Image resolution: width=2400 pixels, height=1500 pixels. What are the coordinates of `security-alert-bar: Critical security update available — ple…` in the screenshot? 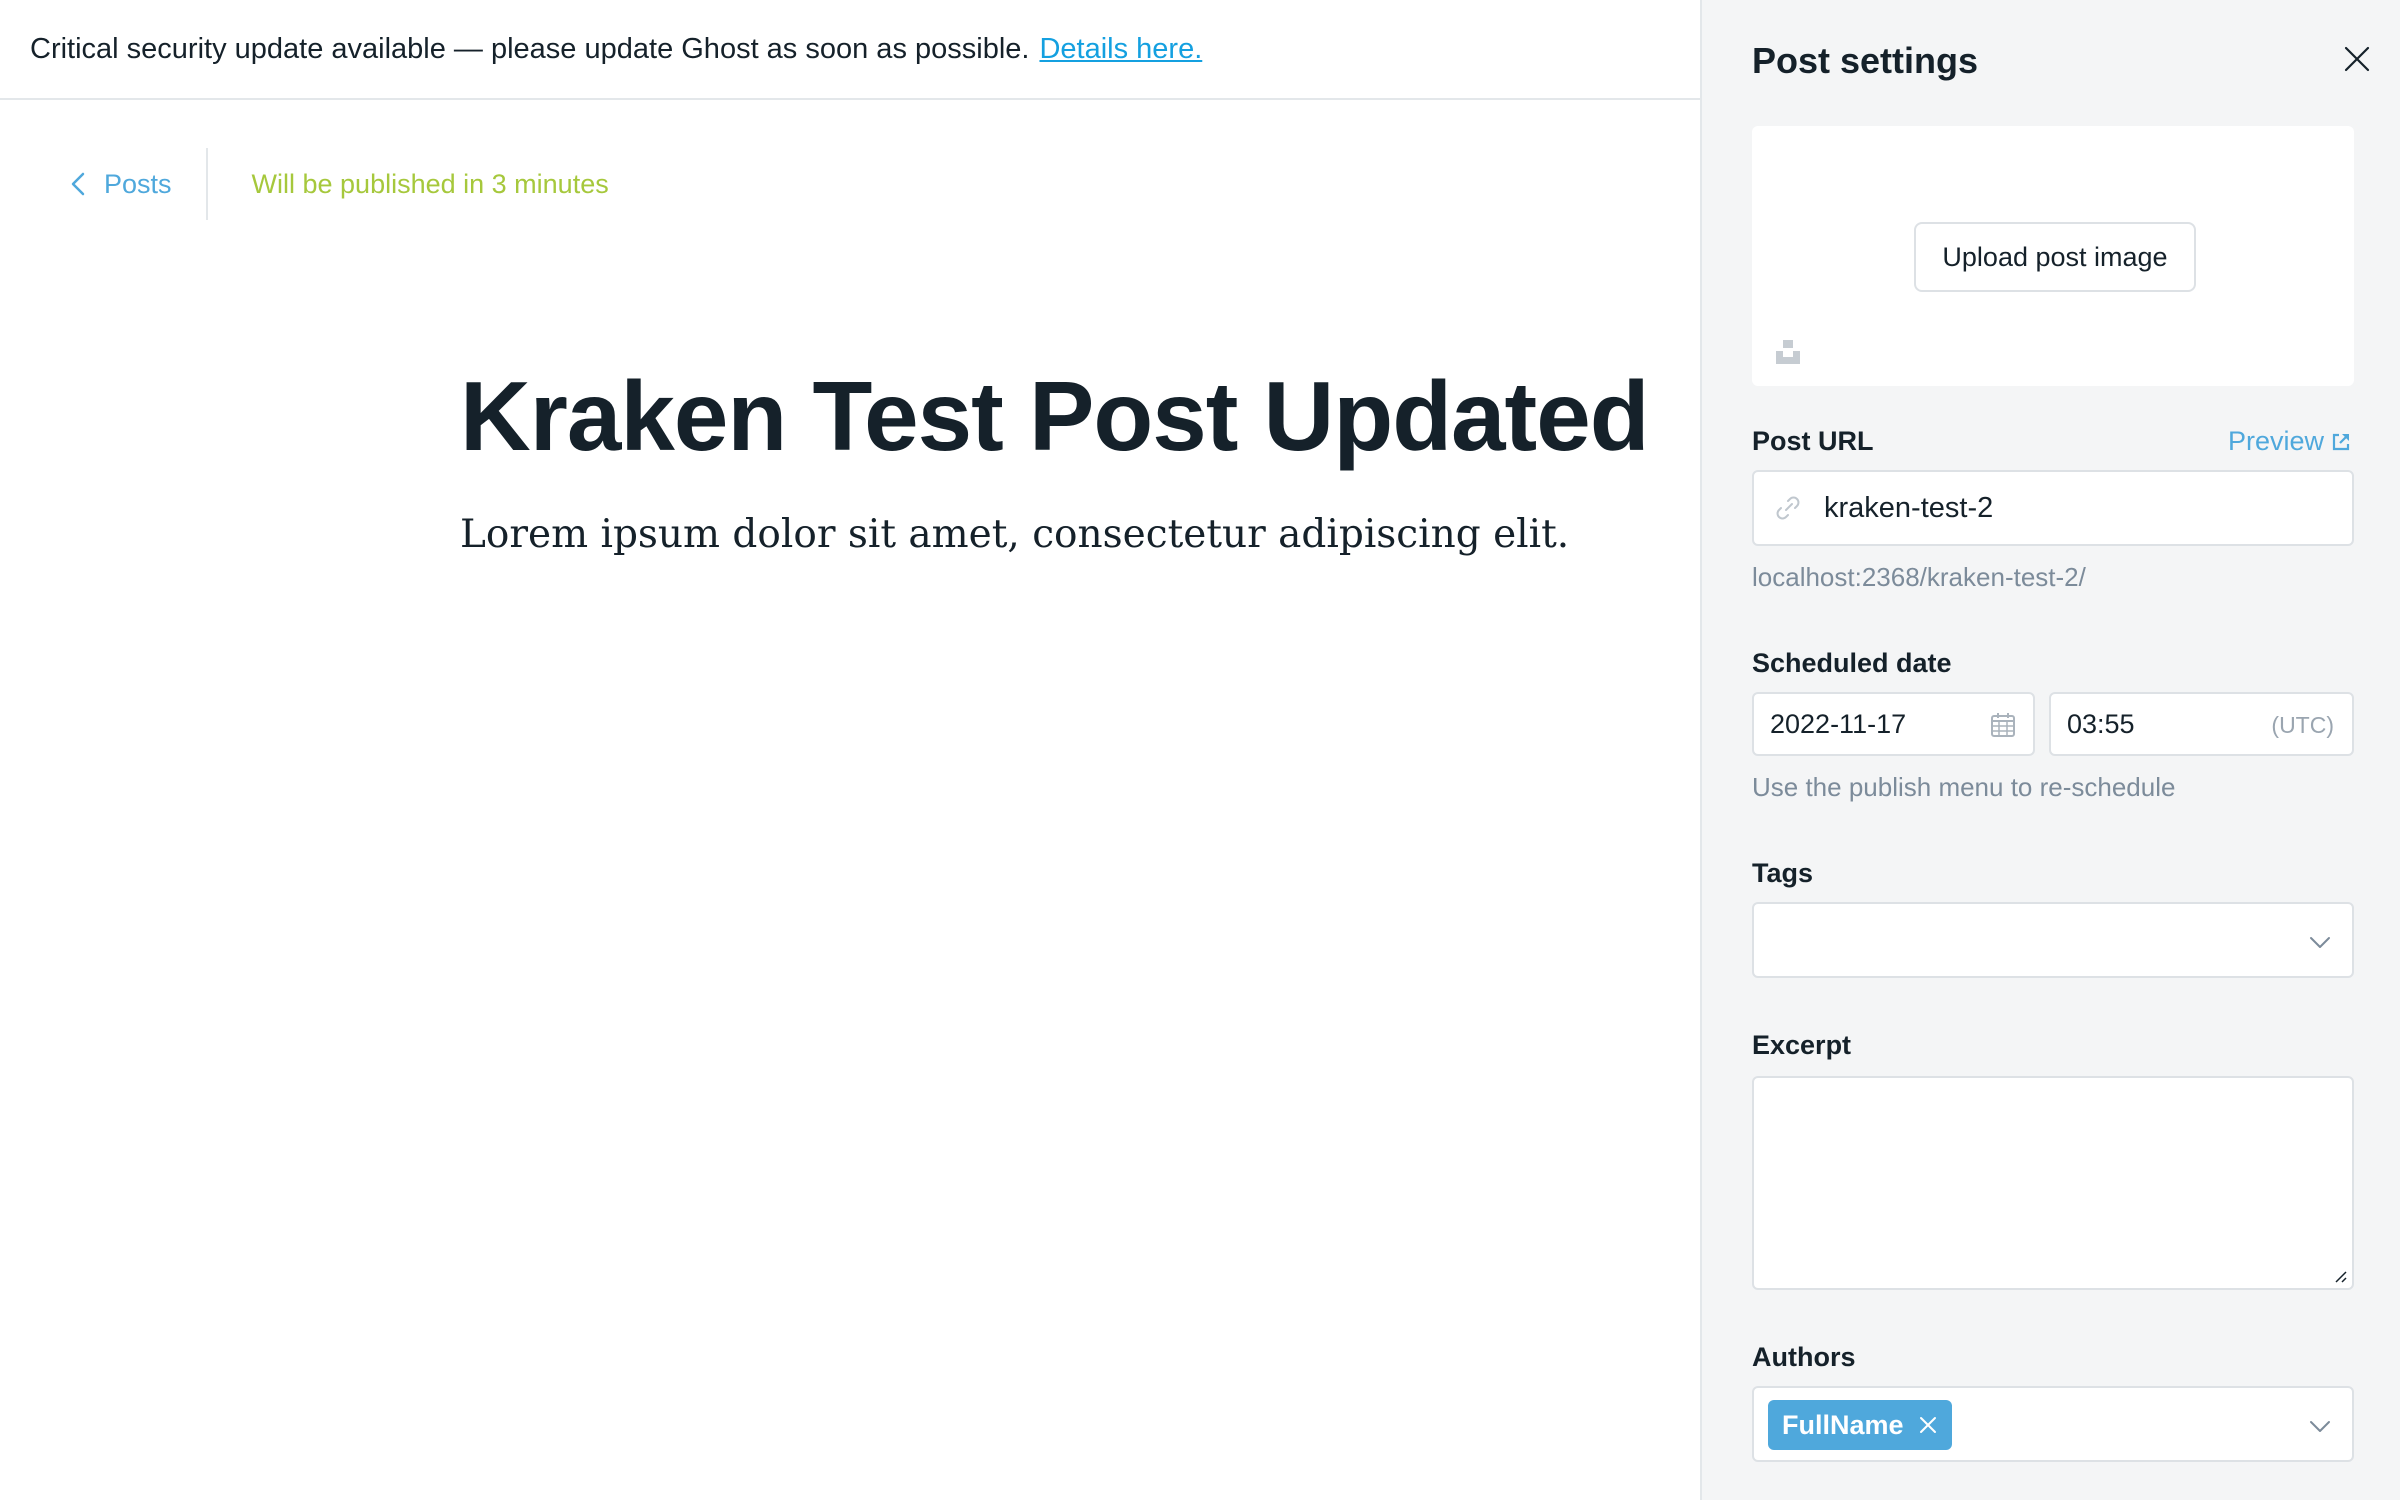 It's located at (850, 50).